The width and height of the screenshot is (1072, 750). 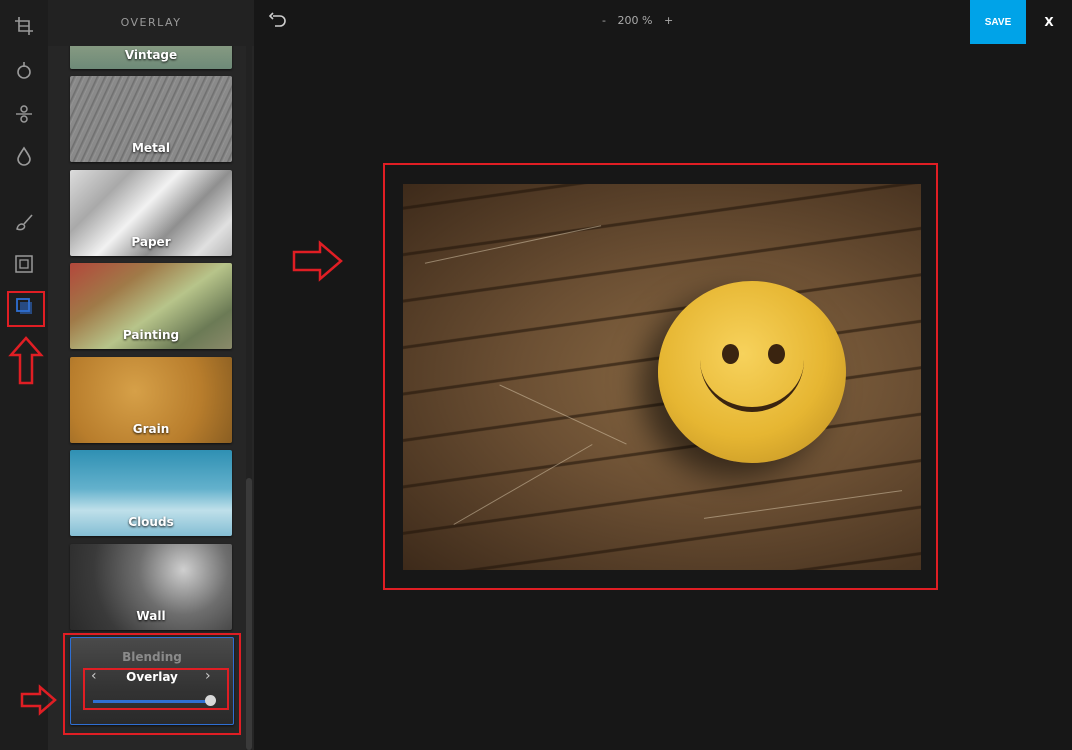 I want to click on tile-label: Clouds, so click(x=151, y=522).